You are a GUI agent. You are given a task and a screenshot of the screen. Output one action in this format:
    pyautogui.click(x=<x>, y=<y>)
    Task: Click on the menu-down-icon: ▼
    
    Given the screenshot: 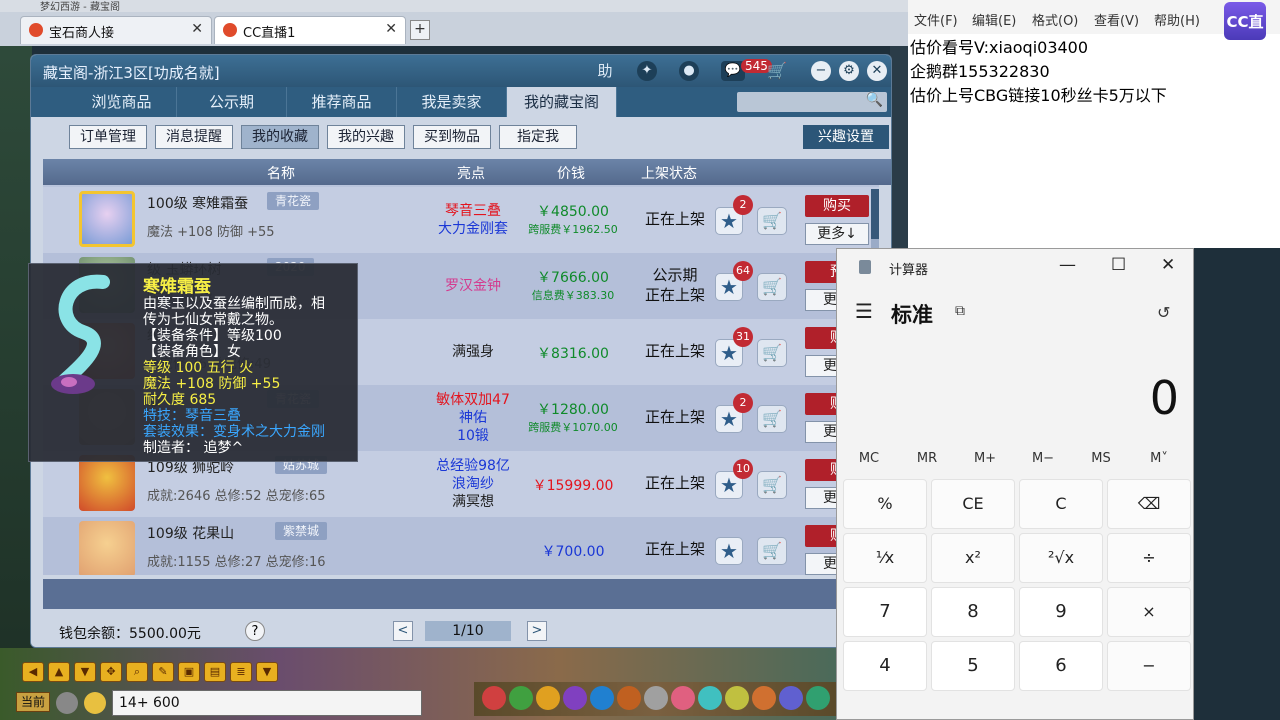 What is the action you would take?
    pyautogui.click(x=267, y=672)
    